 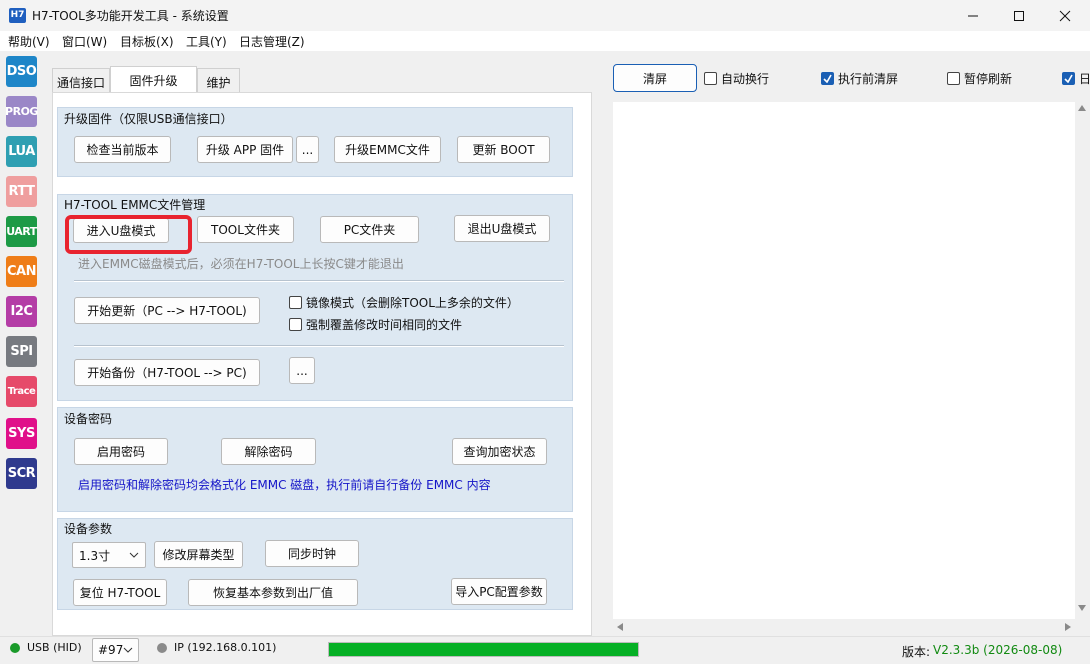 What do you see at coordinates (29, 41) in the screenshot?
I see `menu-help: 帮助(V)` at bounding box center [29, 41].